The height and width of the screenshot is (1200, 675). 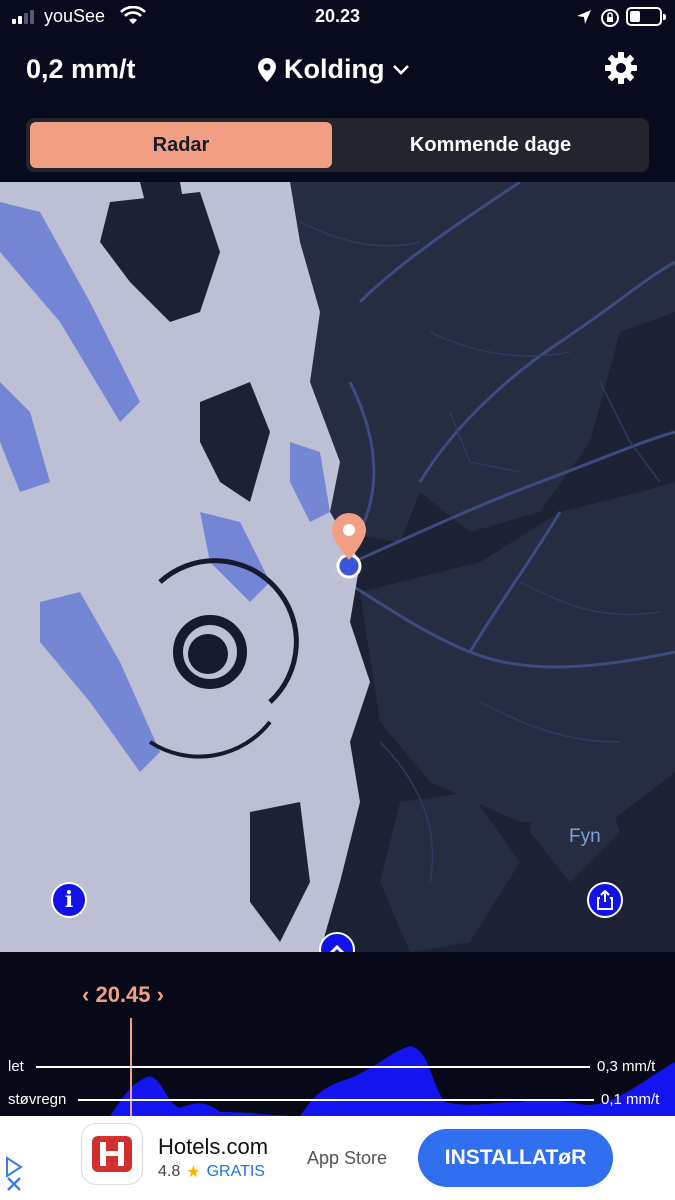 What do you see at coordinates (515, 1158) in the screenshot?
I see `install-button: INSTALLATøR` at bounding box center [515, 1158].